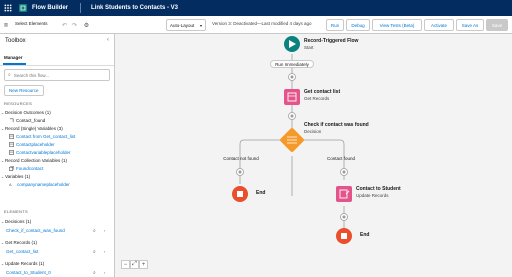 The width and height of the screenshot is (512, 277). I want to click on element-group-update-records: ⌄ Update Records (1), so click(57, 263).